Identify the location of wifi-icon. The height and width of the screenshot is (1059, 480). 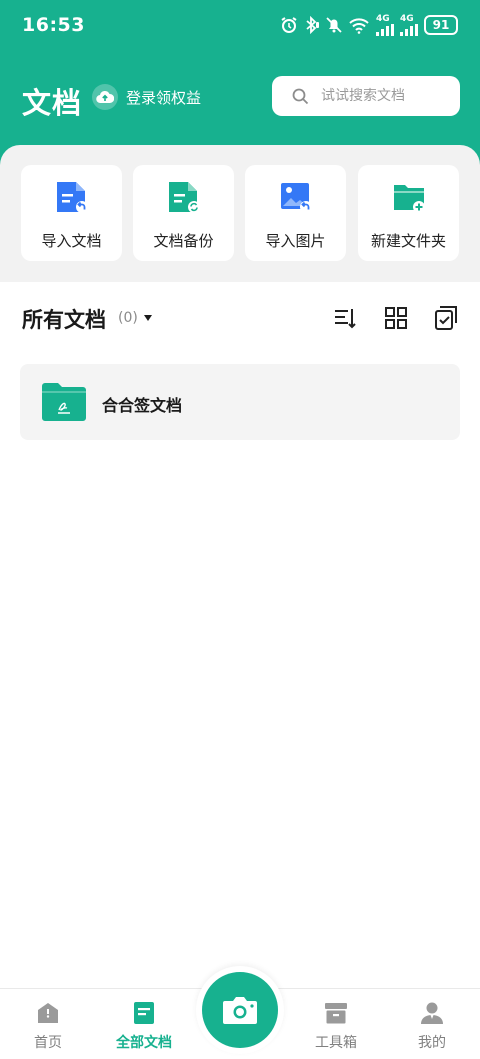
(359, 26).